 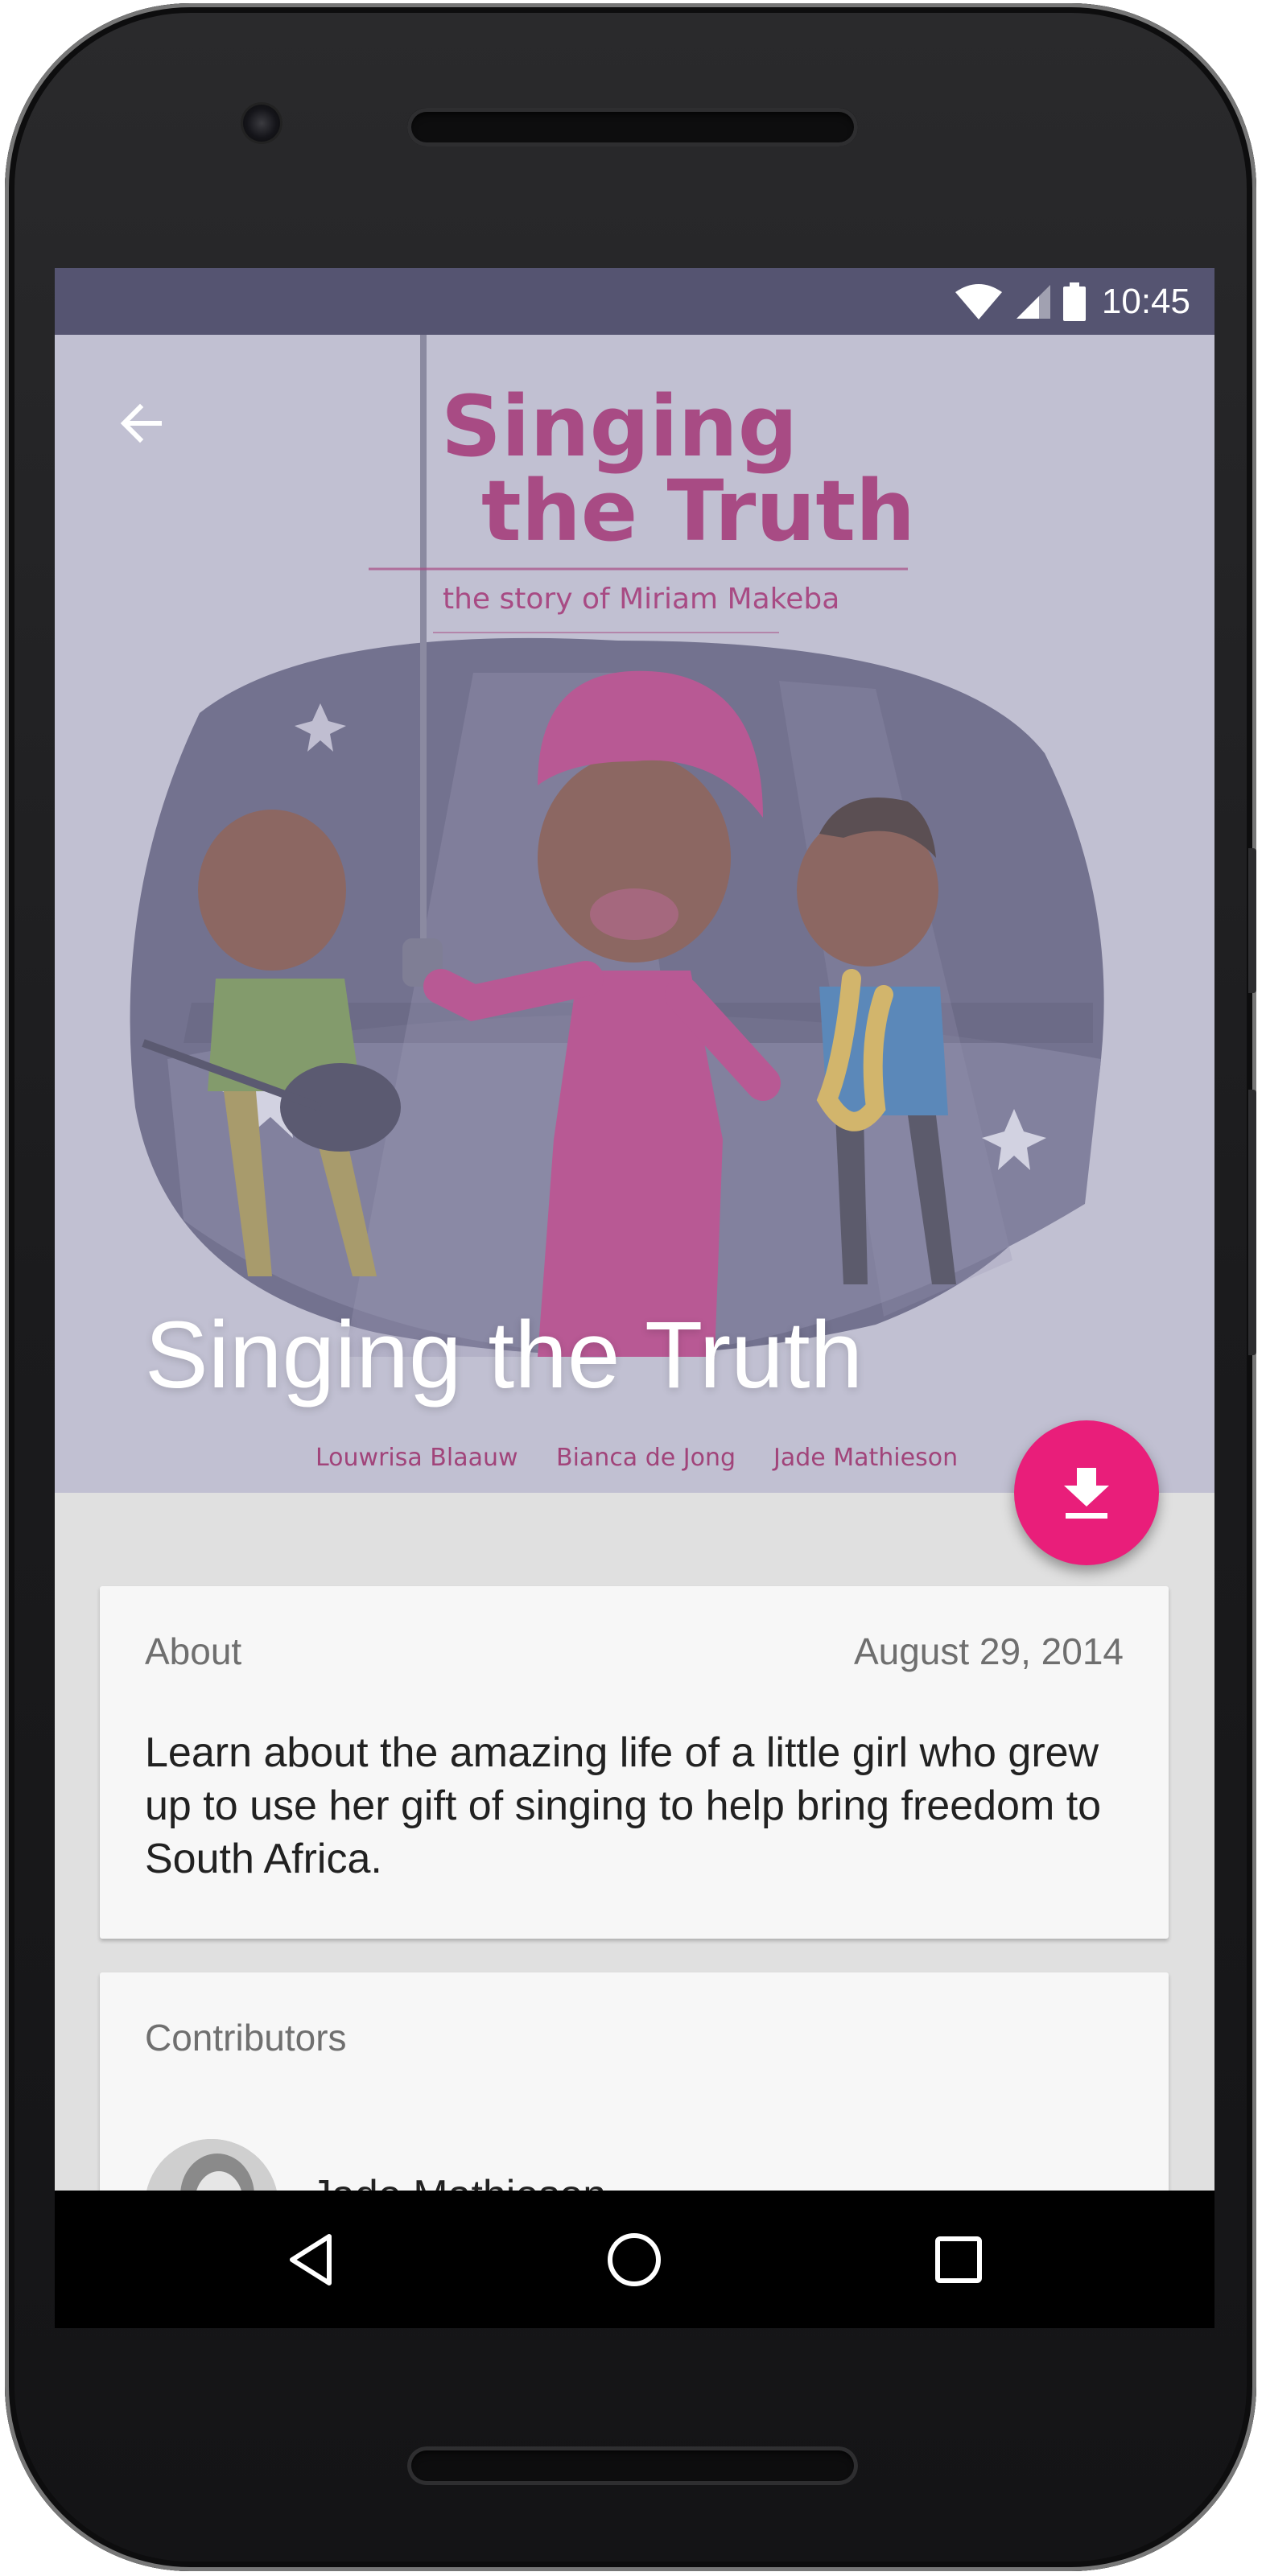 I want to click on home-circle-icon, so click(x=634, y=2259).